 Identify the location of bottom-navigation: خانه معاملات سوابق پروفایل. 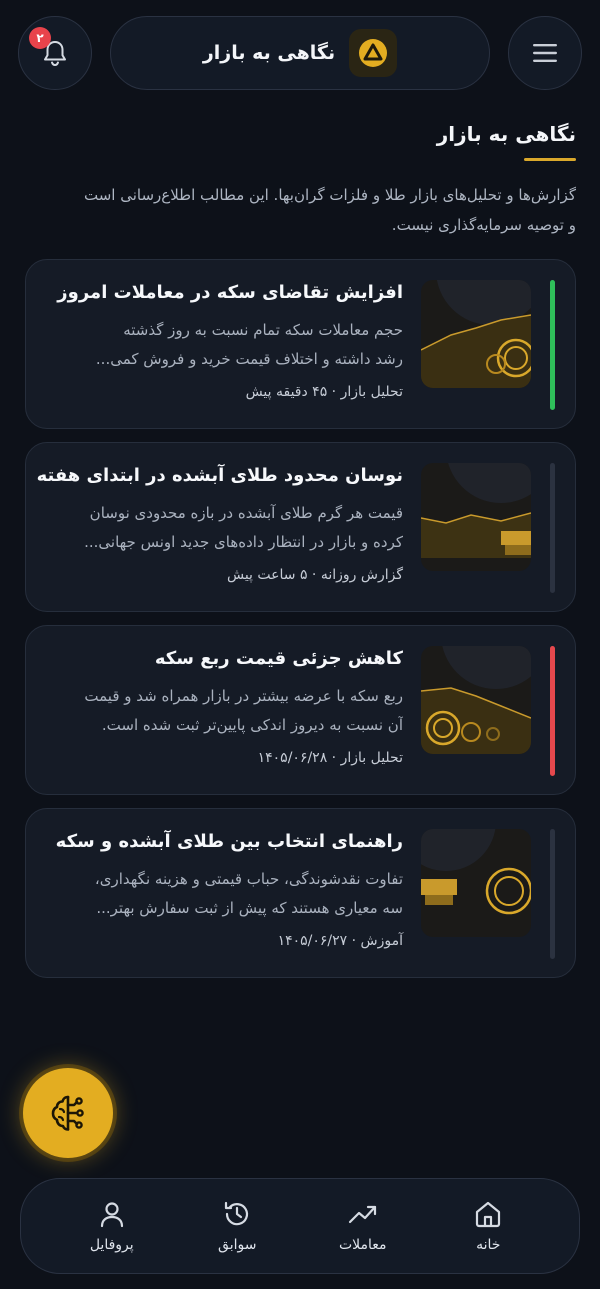
(300, 1226).